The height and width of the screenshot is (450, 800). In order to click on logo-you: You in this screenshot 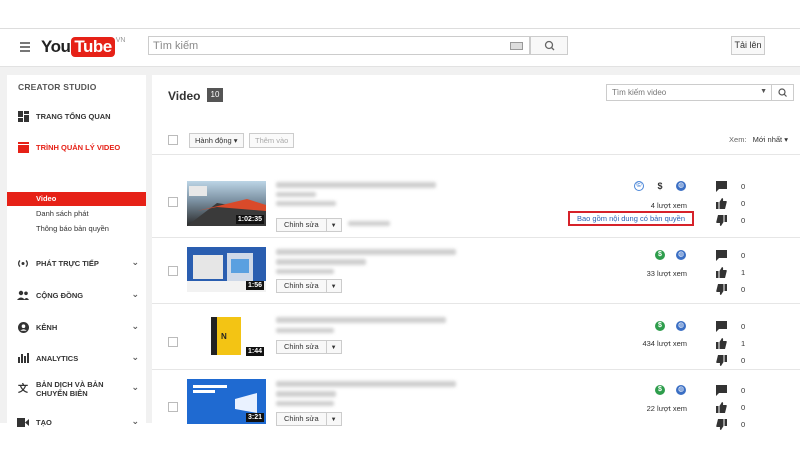, I will do `click(56, 46)`.